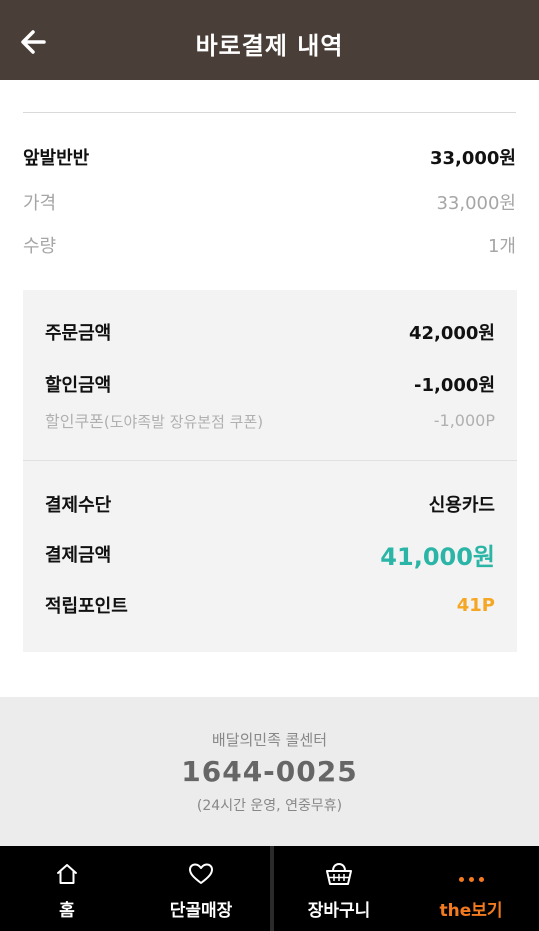 This screenshot has width=539, height=931. I want to click on quantity-row: 수량 1개, so click(269, 245).